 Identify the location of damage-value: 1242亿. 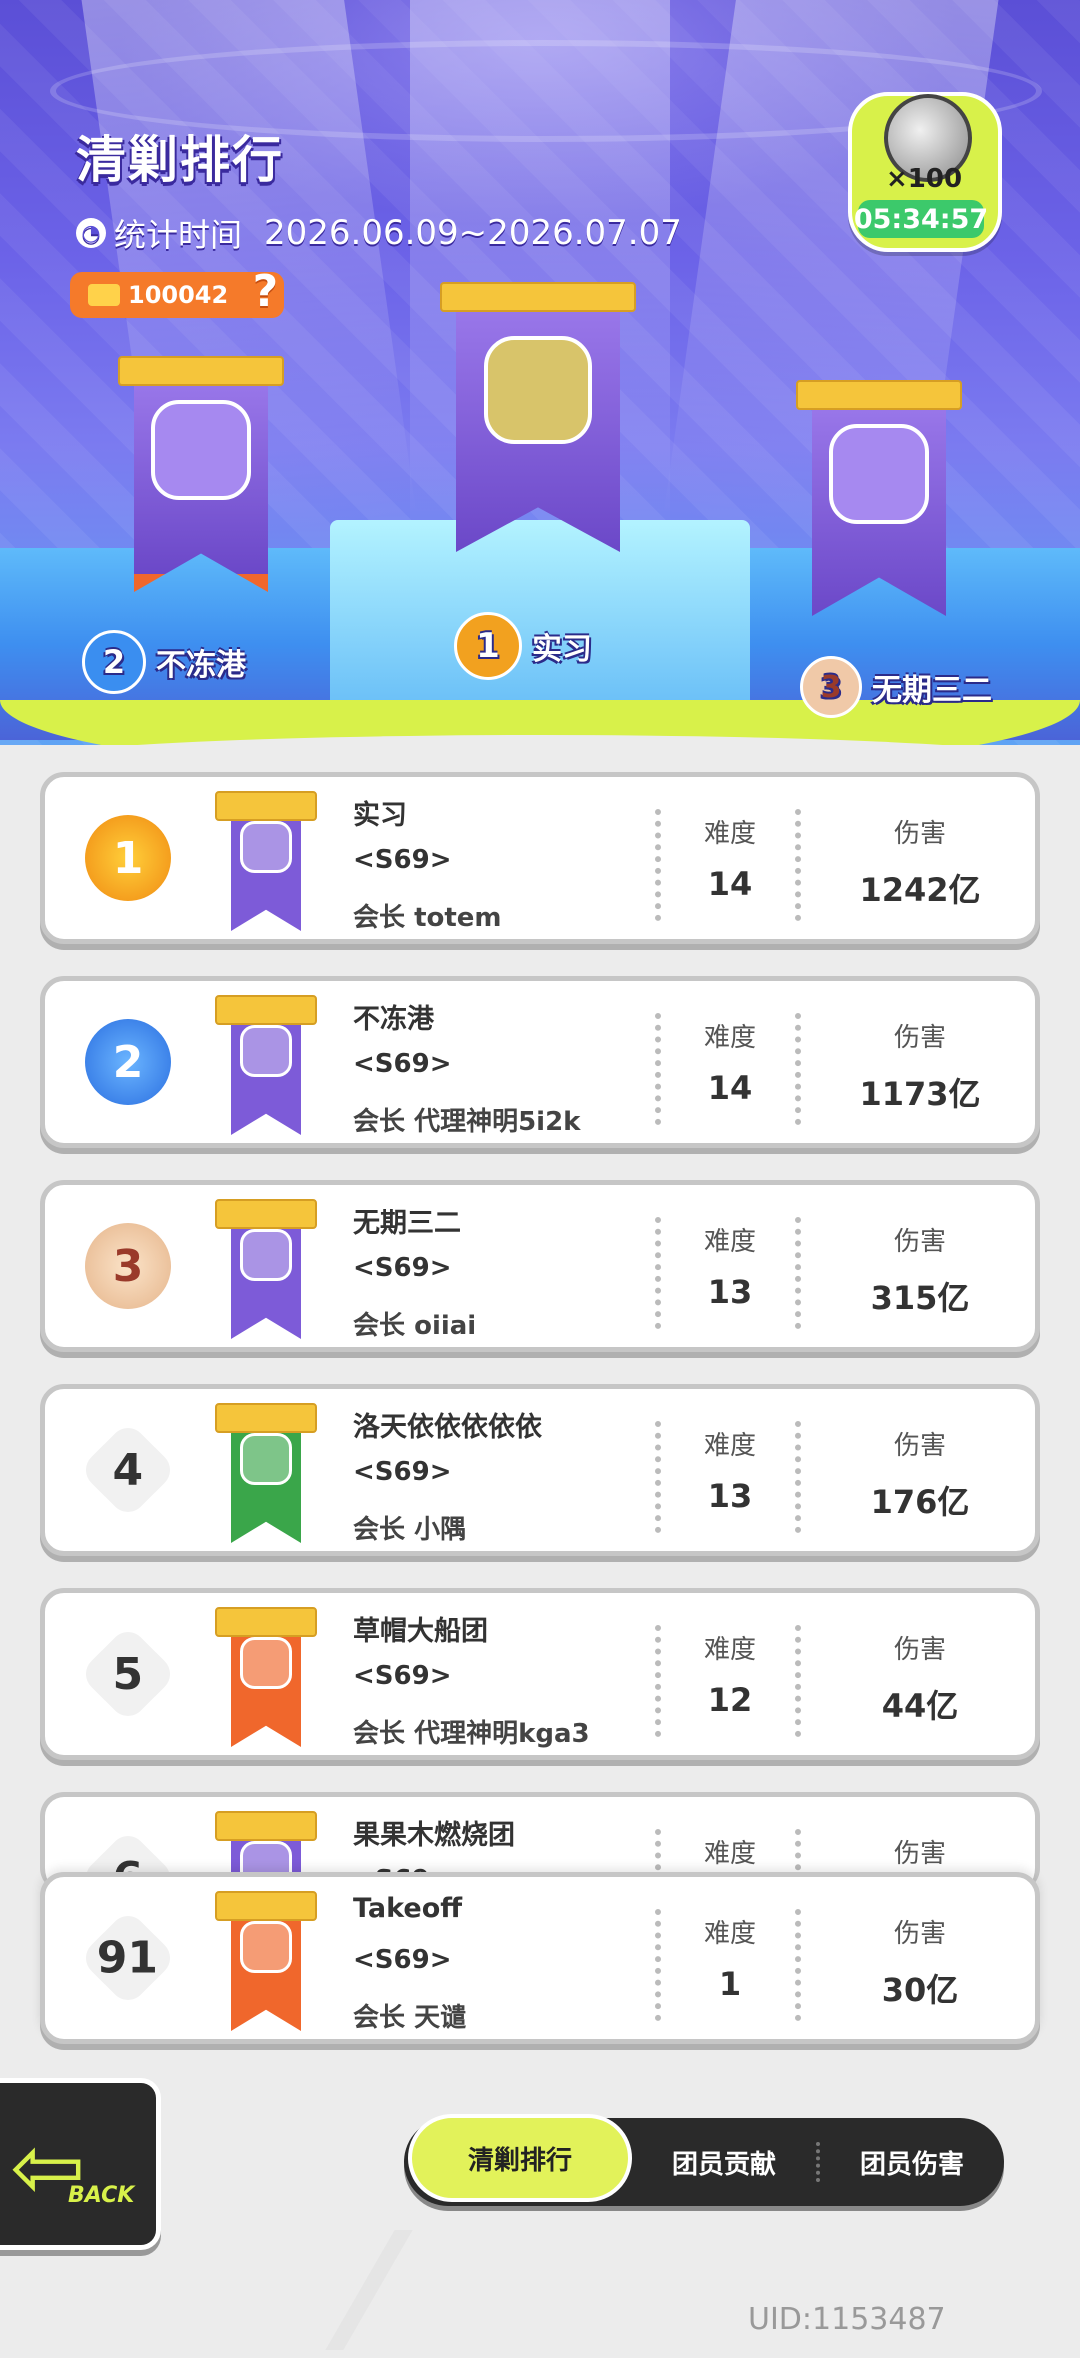
(920, 890).